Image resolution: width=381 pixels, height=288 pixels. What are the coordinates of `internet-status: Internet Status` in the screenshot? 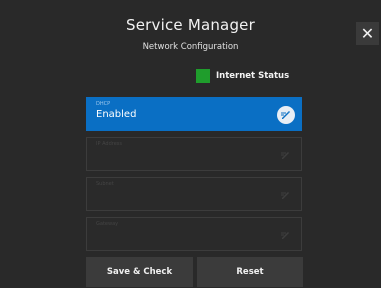 It's located at (242, 76).